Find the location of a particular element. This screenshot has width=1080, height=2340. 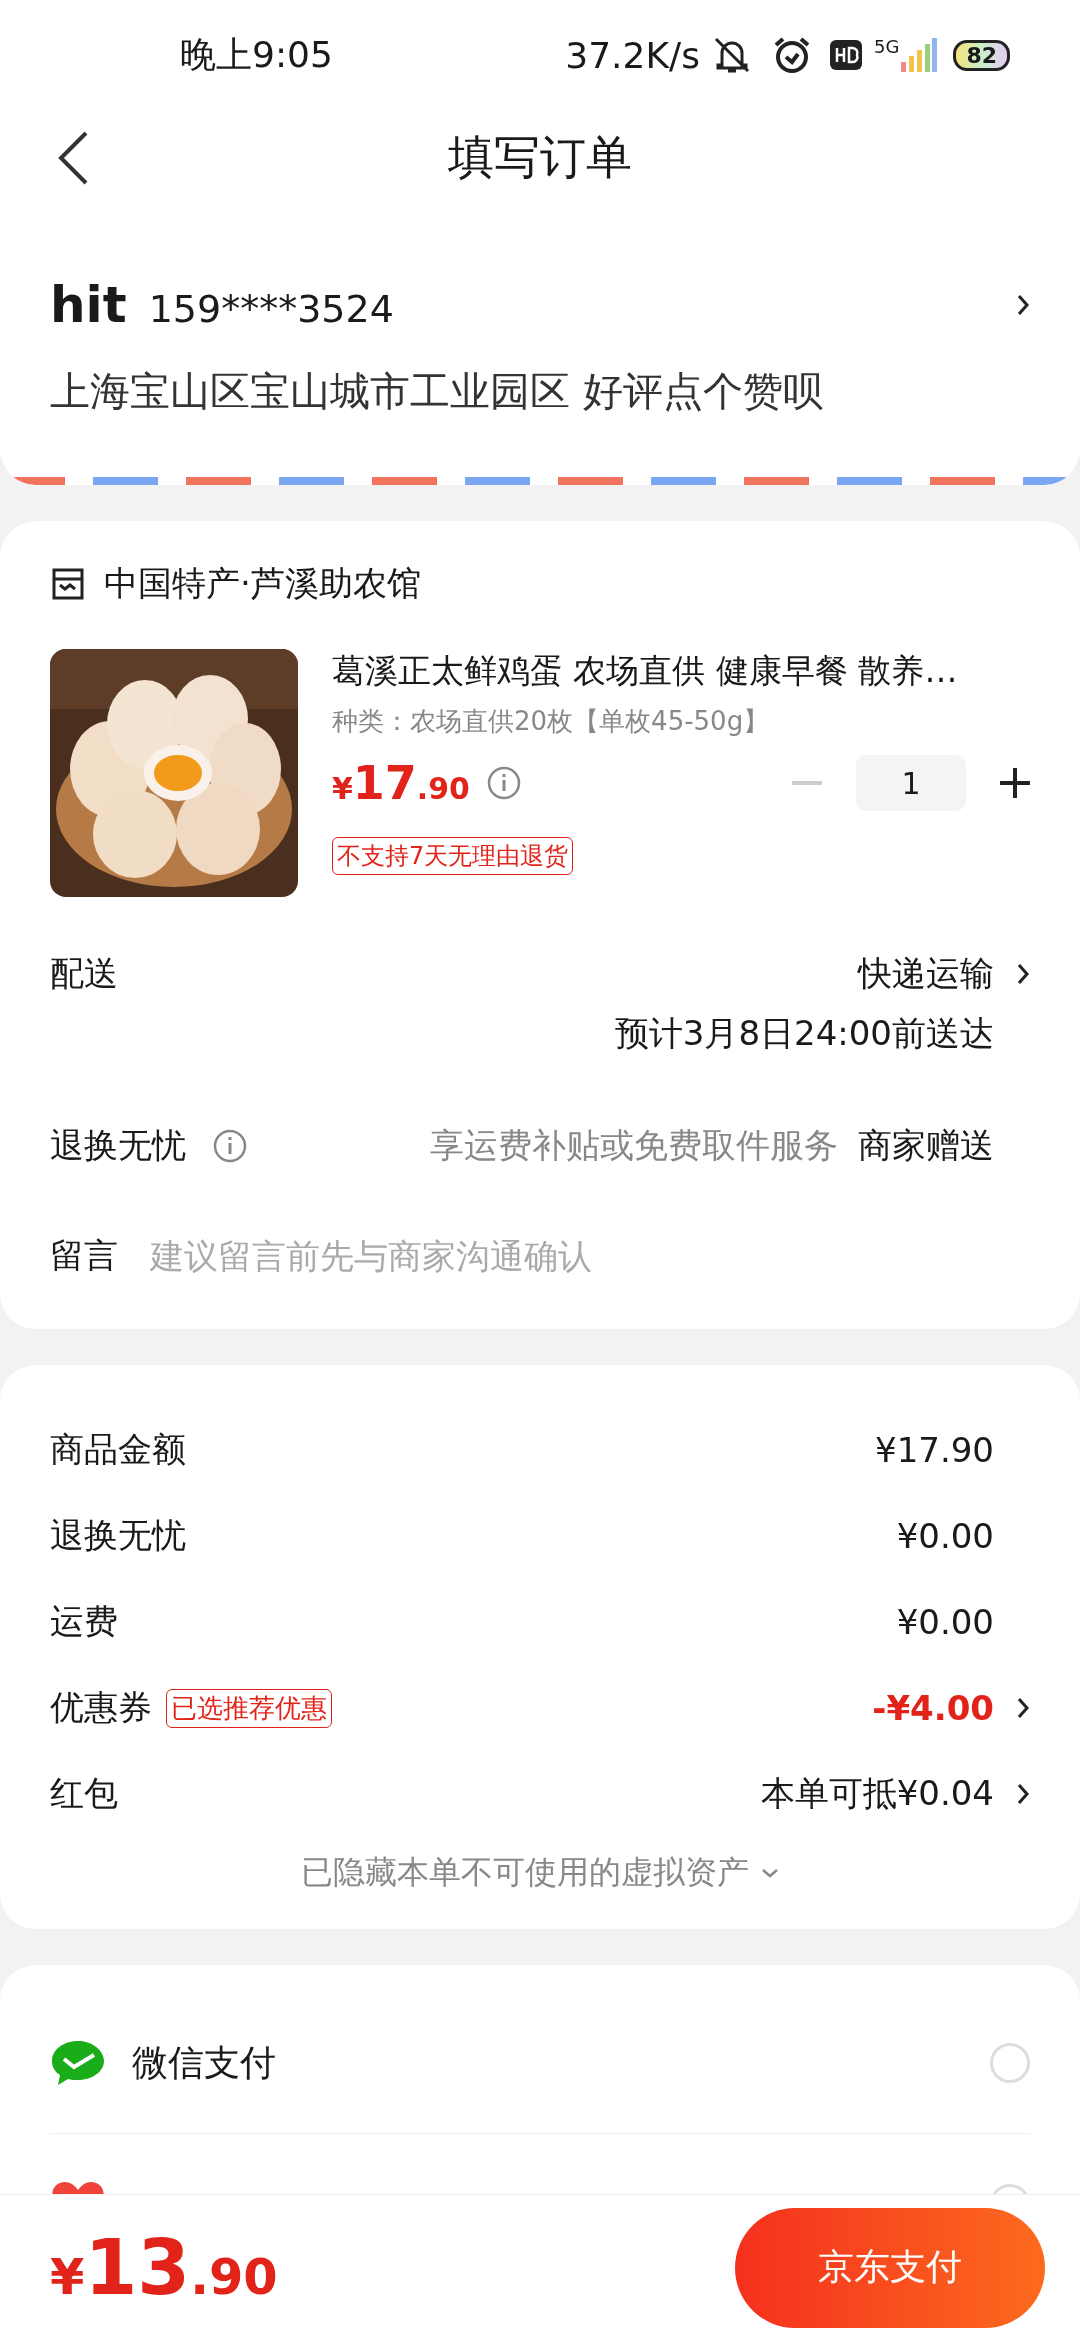

back-icon is located at coordinates (73, 158).